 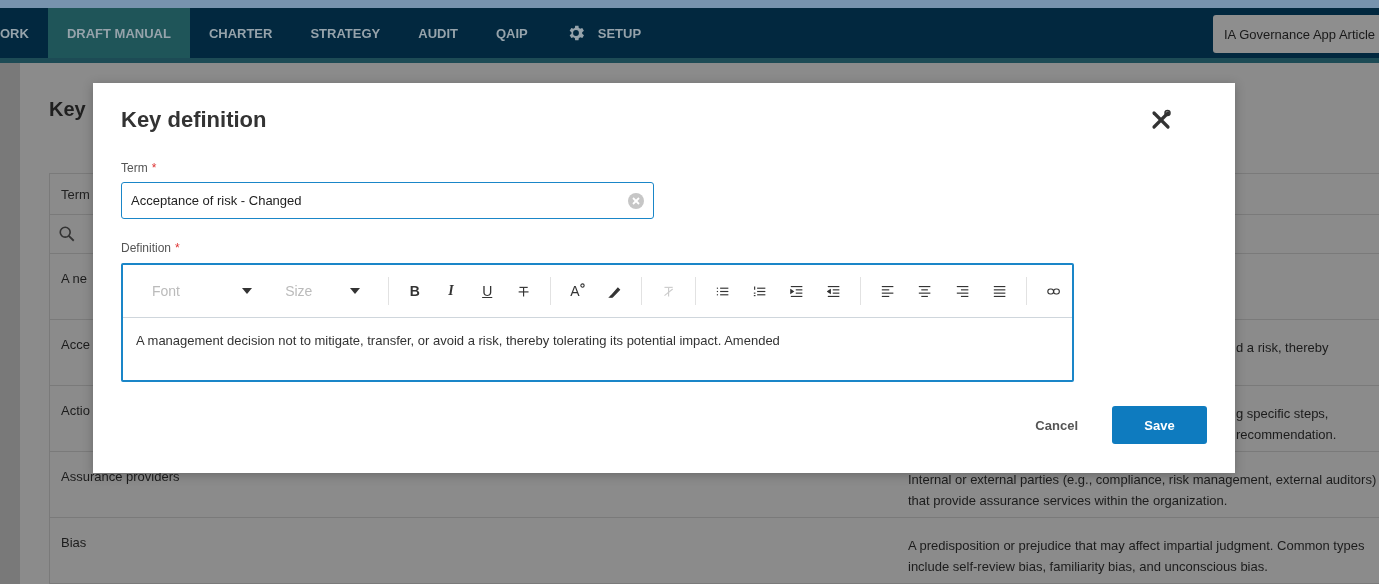 What do you see at coordinates (118, 33) in the screenshot?
I see `nav-tab: DRAFT MANUAL` at bounding box center [118, 33].